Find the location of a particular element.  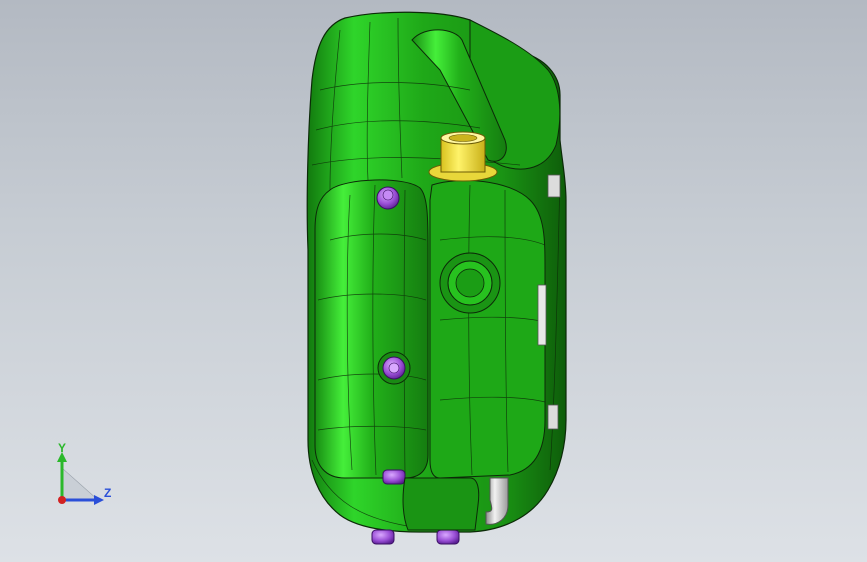

axis-triad: Y Z is located at coordinates (85, 478).